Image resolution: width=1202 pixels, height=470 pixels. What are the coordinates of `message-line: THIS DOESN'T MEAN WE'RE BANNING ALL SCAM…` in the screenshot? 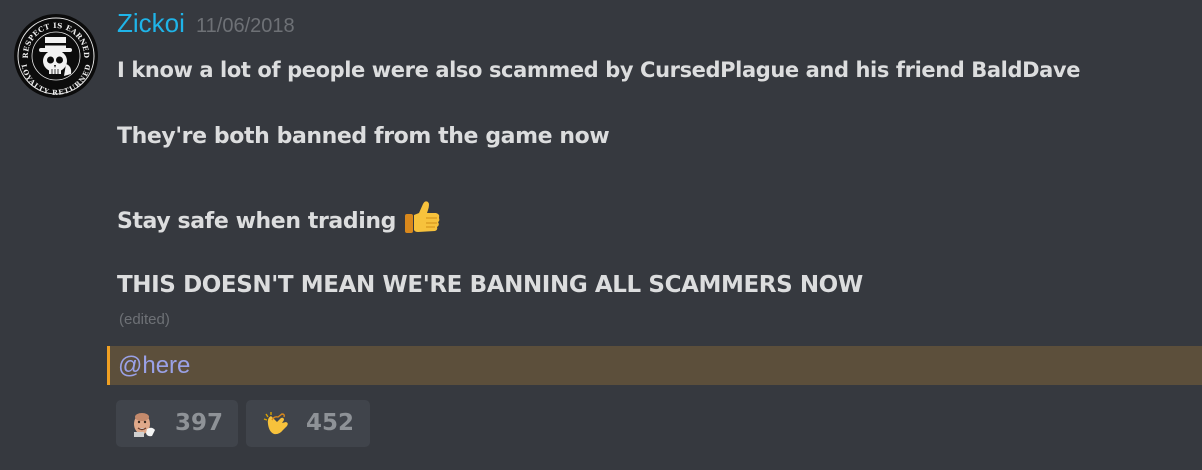 It's located at (490, 285).